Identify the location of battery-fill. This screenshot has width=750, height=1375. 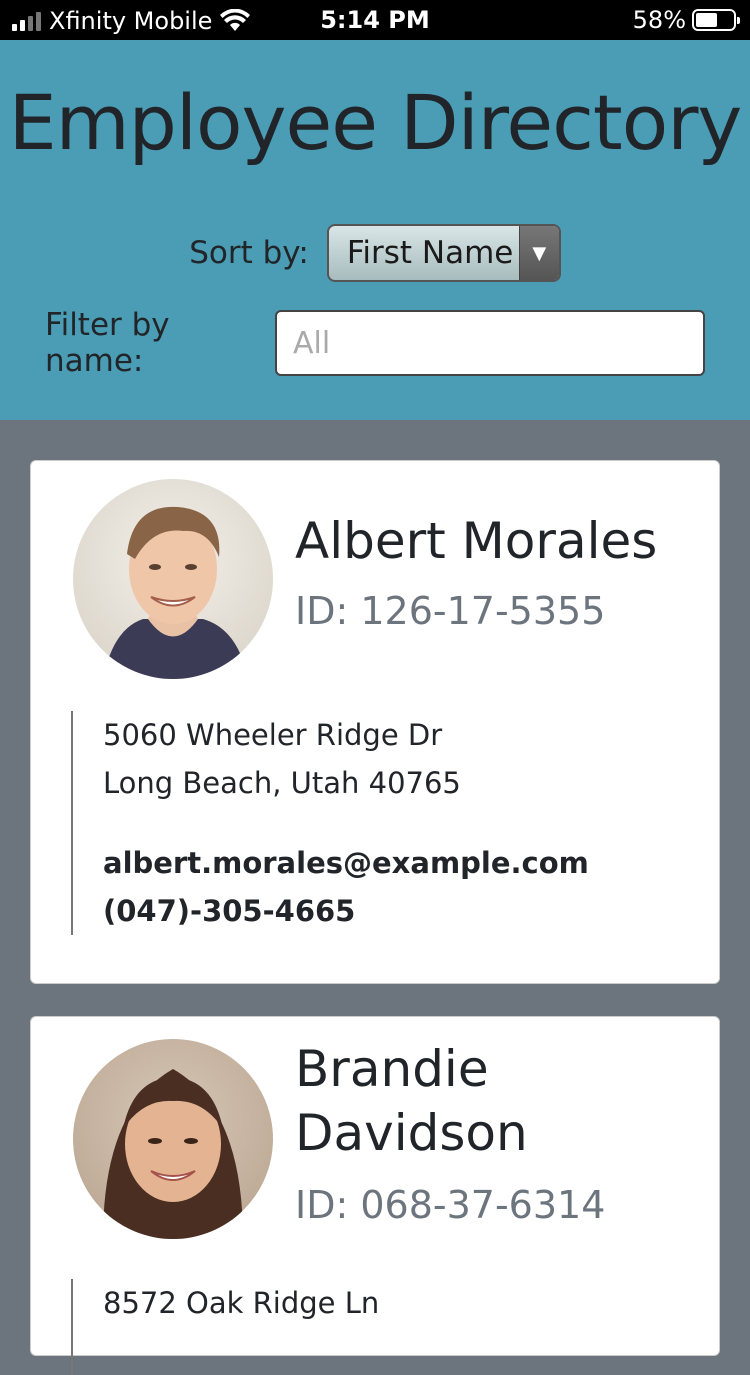
(706, 20).